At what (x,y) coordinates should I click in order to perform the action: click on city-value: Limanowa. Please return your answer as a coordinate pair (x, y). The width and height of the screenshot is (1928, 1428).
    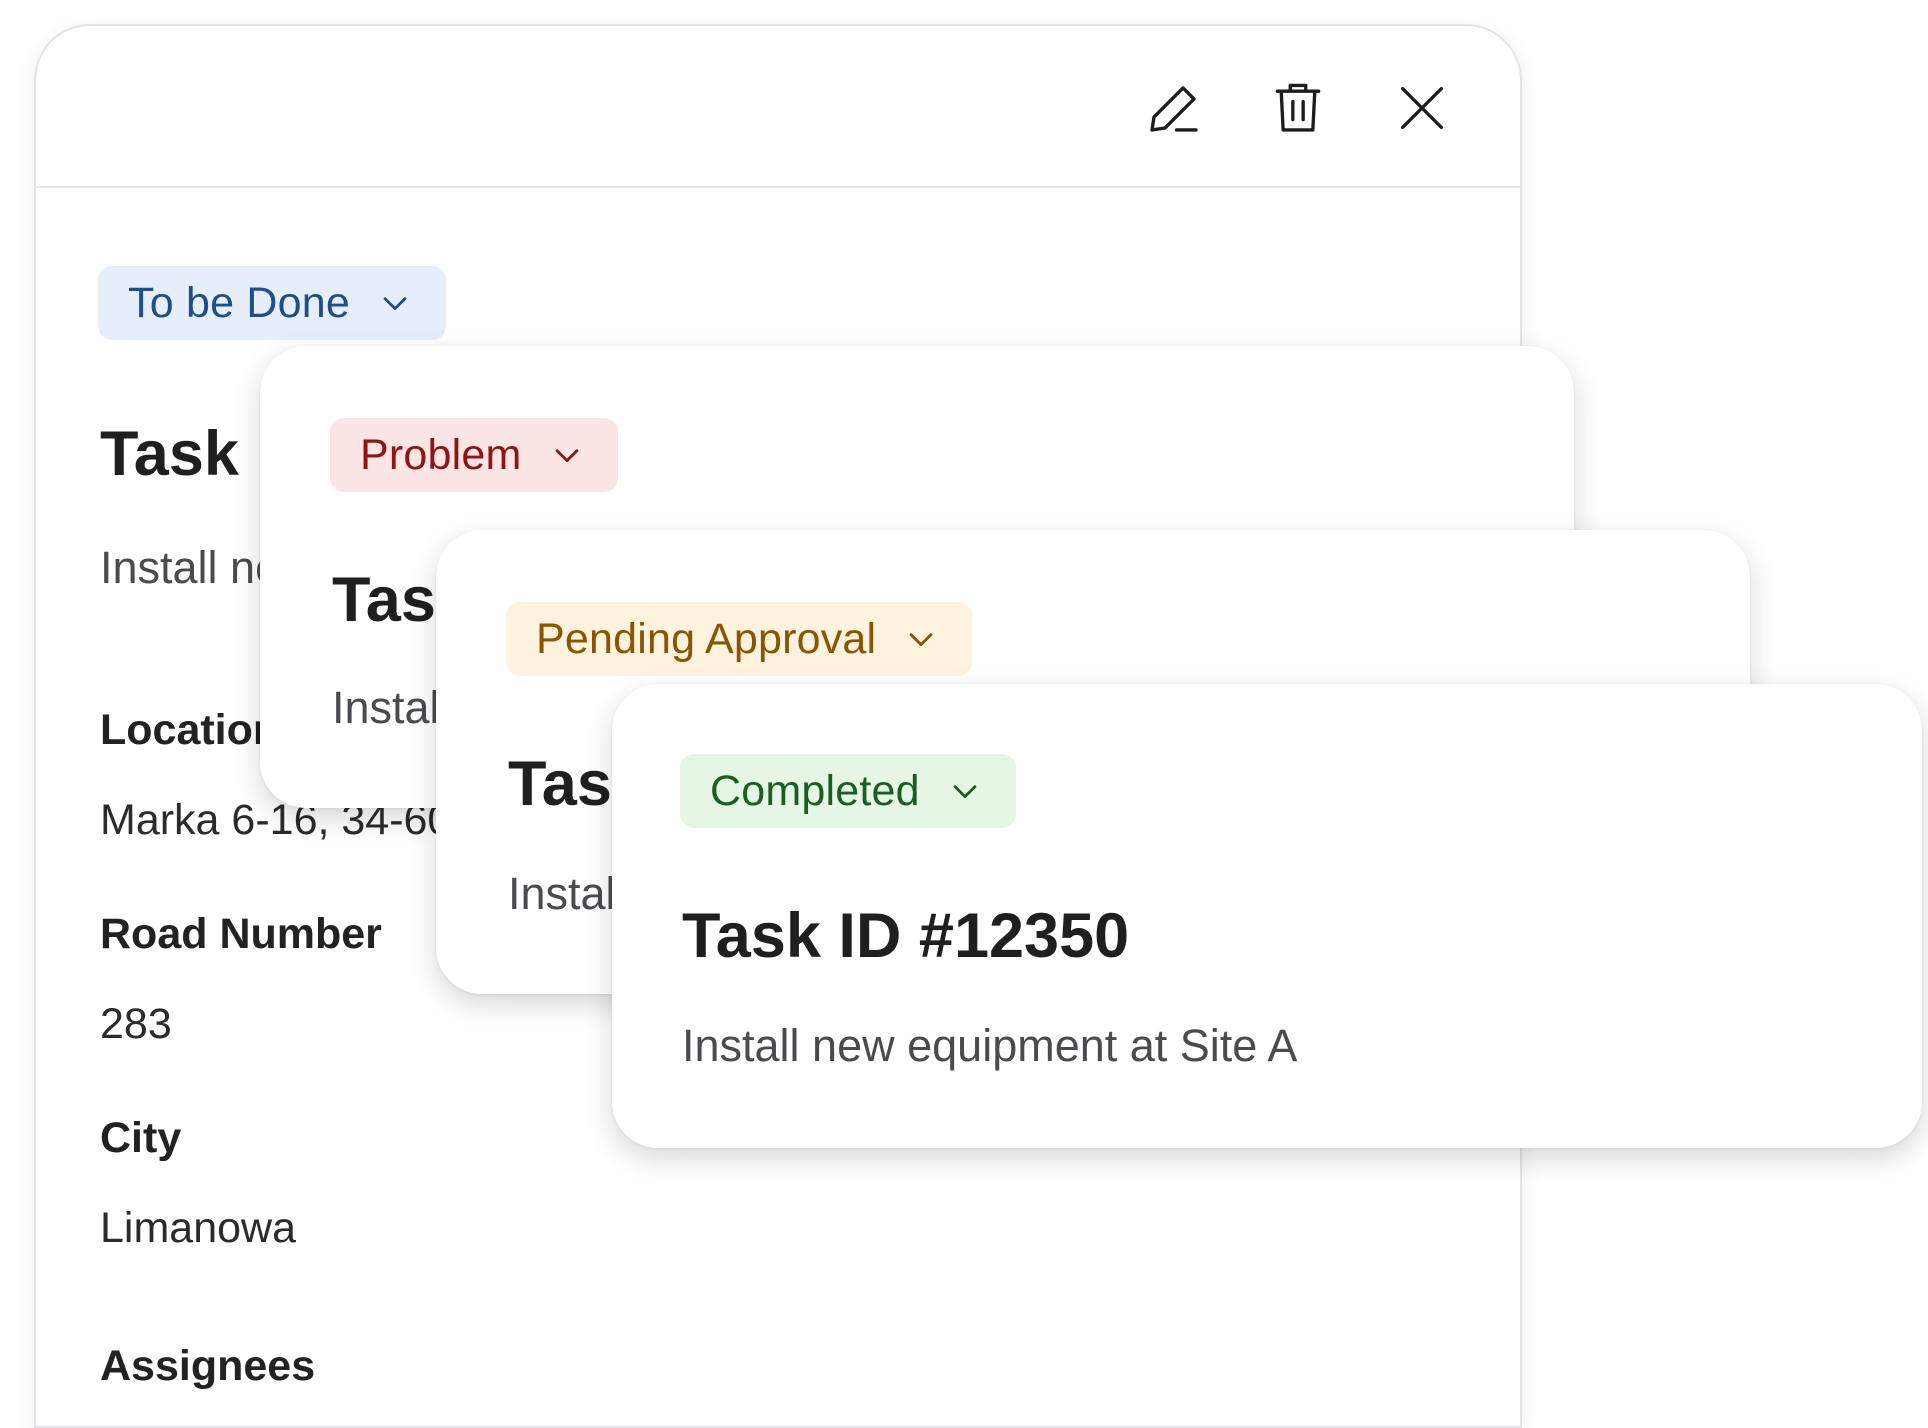
    Looking at the image, I should click on (198, 1228).